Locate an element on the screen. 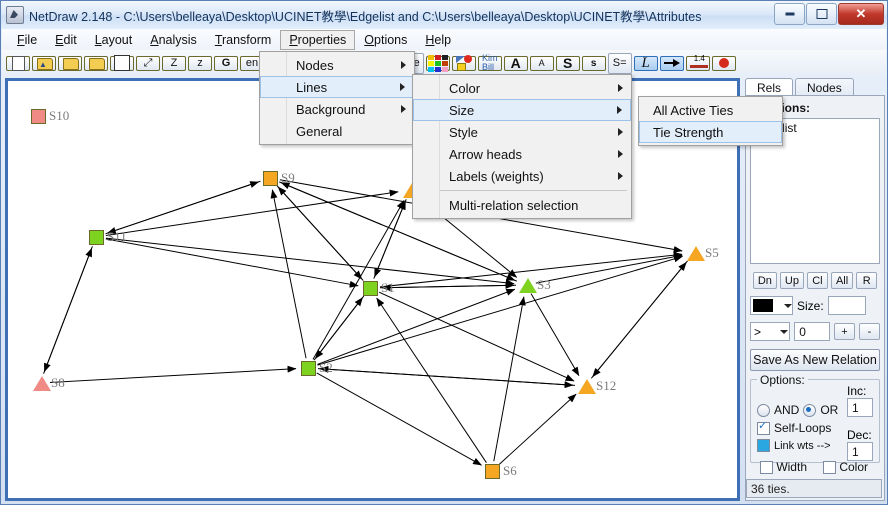  menu-item-all-active-ties: All Active Ties is located at coordinates (710, 110).